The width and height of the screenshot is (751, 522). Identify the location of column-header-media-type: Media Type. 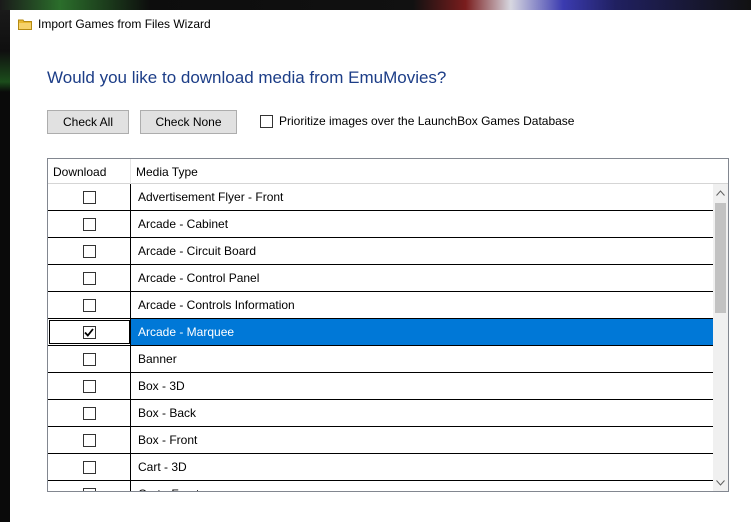
(422, 171).